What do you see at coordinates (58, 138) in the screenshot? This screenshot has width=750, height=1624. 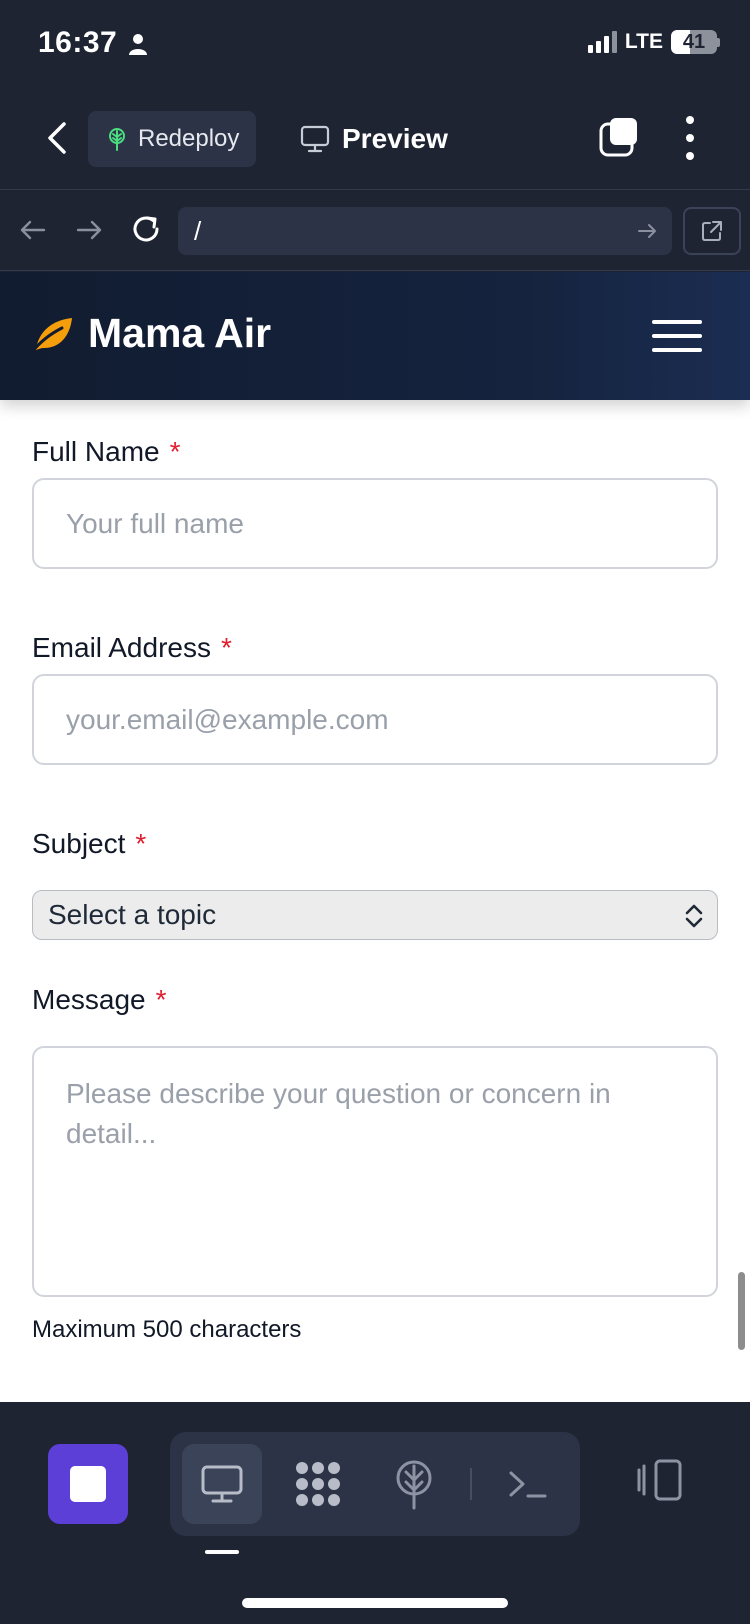 I see `back-chevron-icon` at bounding box center [58, 138].